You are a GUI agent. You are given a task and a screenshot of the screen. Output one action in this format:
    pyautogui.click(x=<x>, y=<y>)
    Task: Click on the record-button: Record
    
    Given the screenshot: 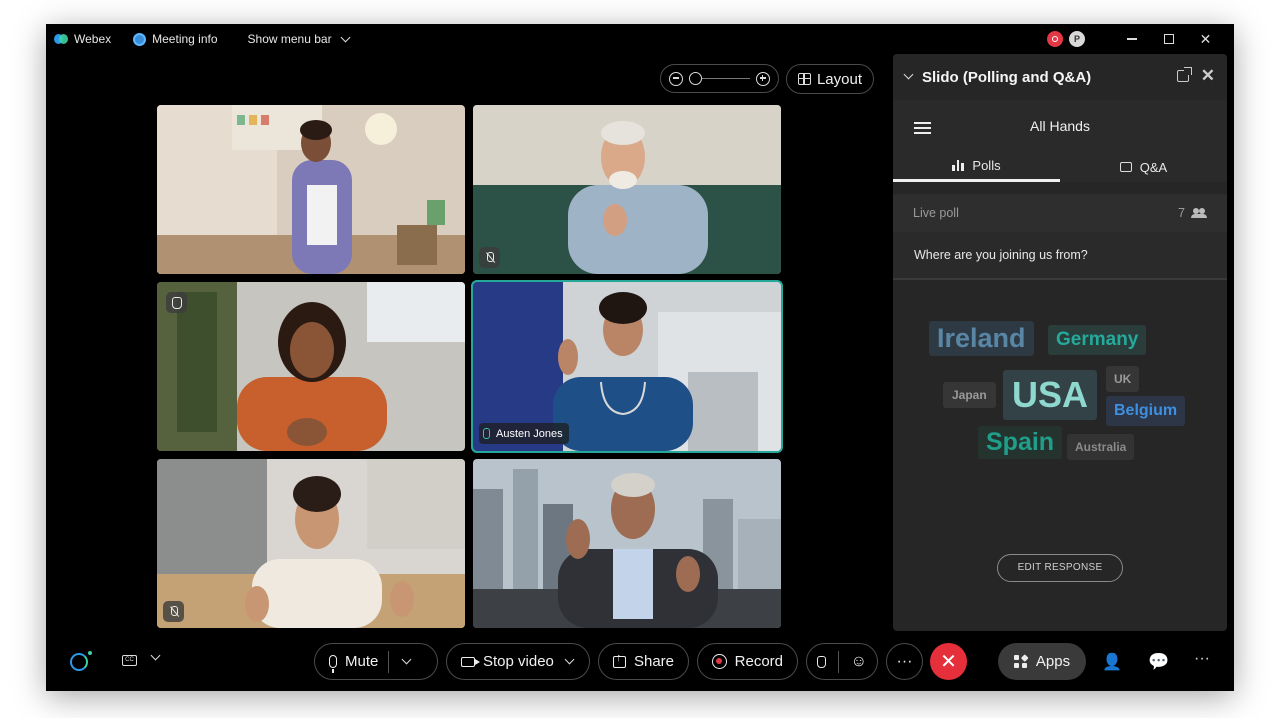 What is the action you would take?
    pyautogui.click(x=747, y=661)
    